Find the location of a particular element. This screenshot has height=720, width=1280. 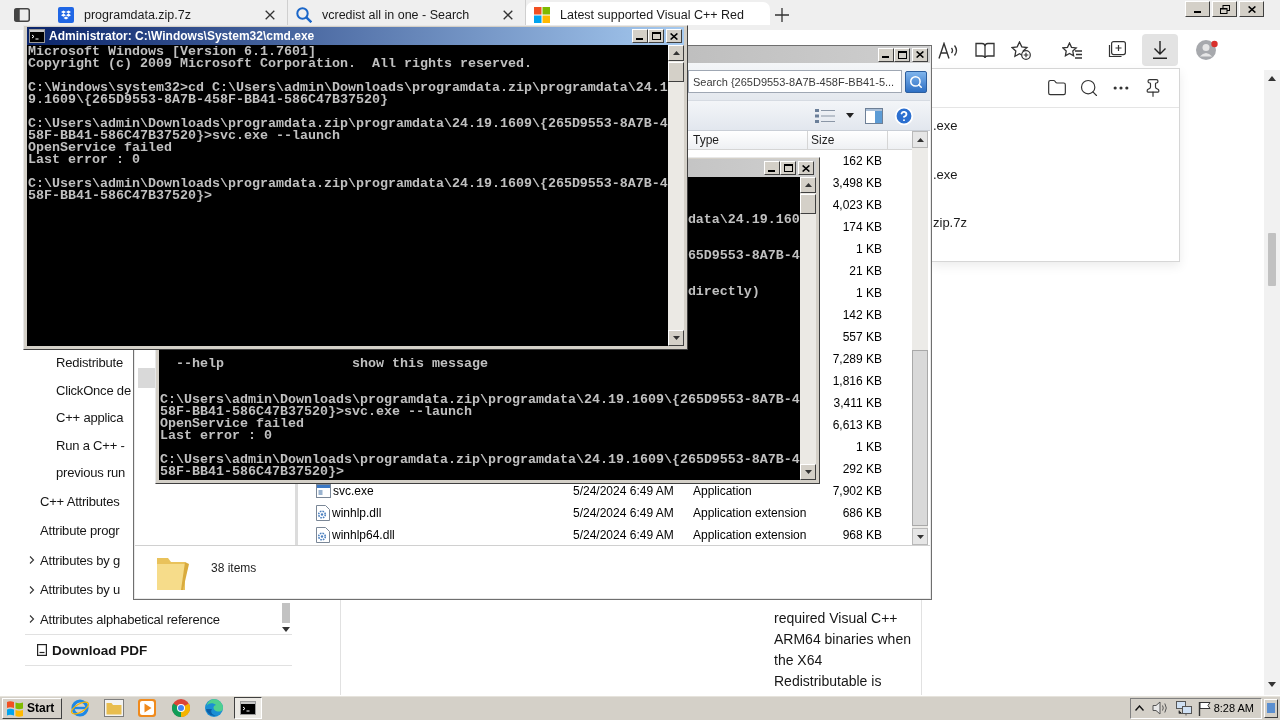

restore-button is located at coordinates (1224, 9).